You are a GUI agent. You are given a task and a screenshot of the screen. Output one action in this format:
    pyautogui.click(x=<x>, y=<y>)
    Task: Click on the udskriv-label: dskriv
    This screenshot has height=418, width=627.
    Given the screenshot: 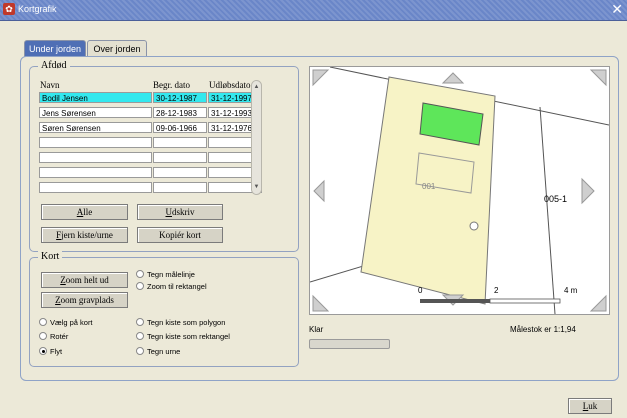 What is the action you would take?
    pyautogui.click(x=183, y=212)
    